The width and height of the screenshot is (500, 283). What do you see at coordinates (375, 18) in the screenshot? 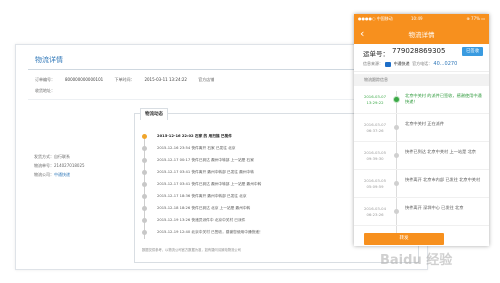
I see `carrier-signal: ●●●●○ 中国移动` at bounding box center [375, 18].